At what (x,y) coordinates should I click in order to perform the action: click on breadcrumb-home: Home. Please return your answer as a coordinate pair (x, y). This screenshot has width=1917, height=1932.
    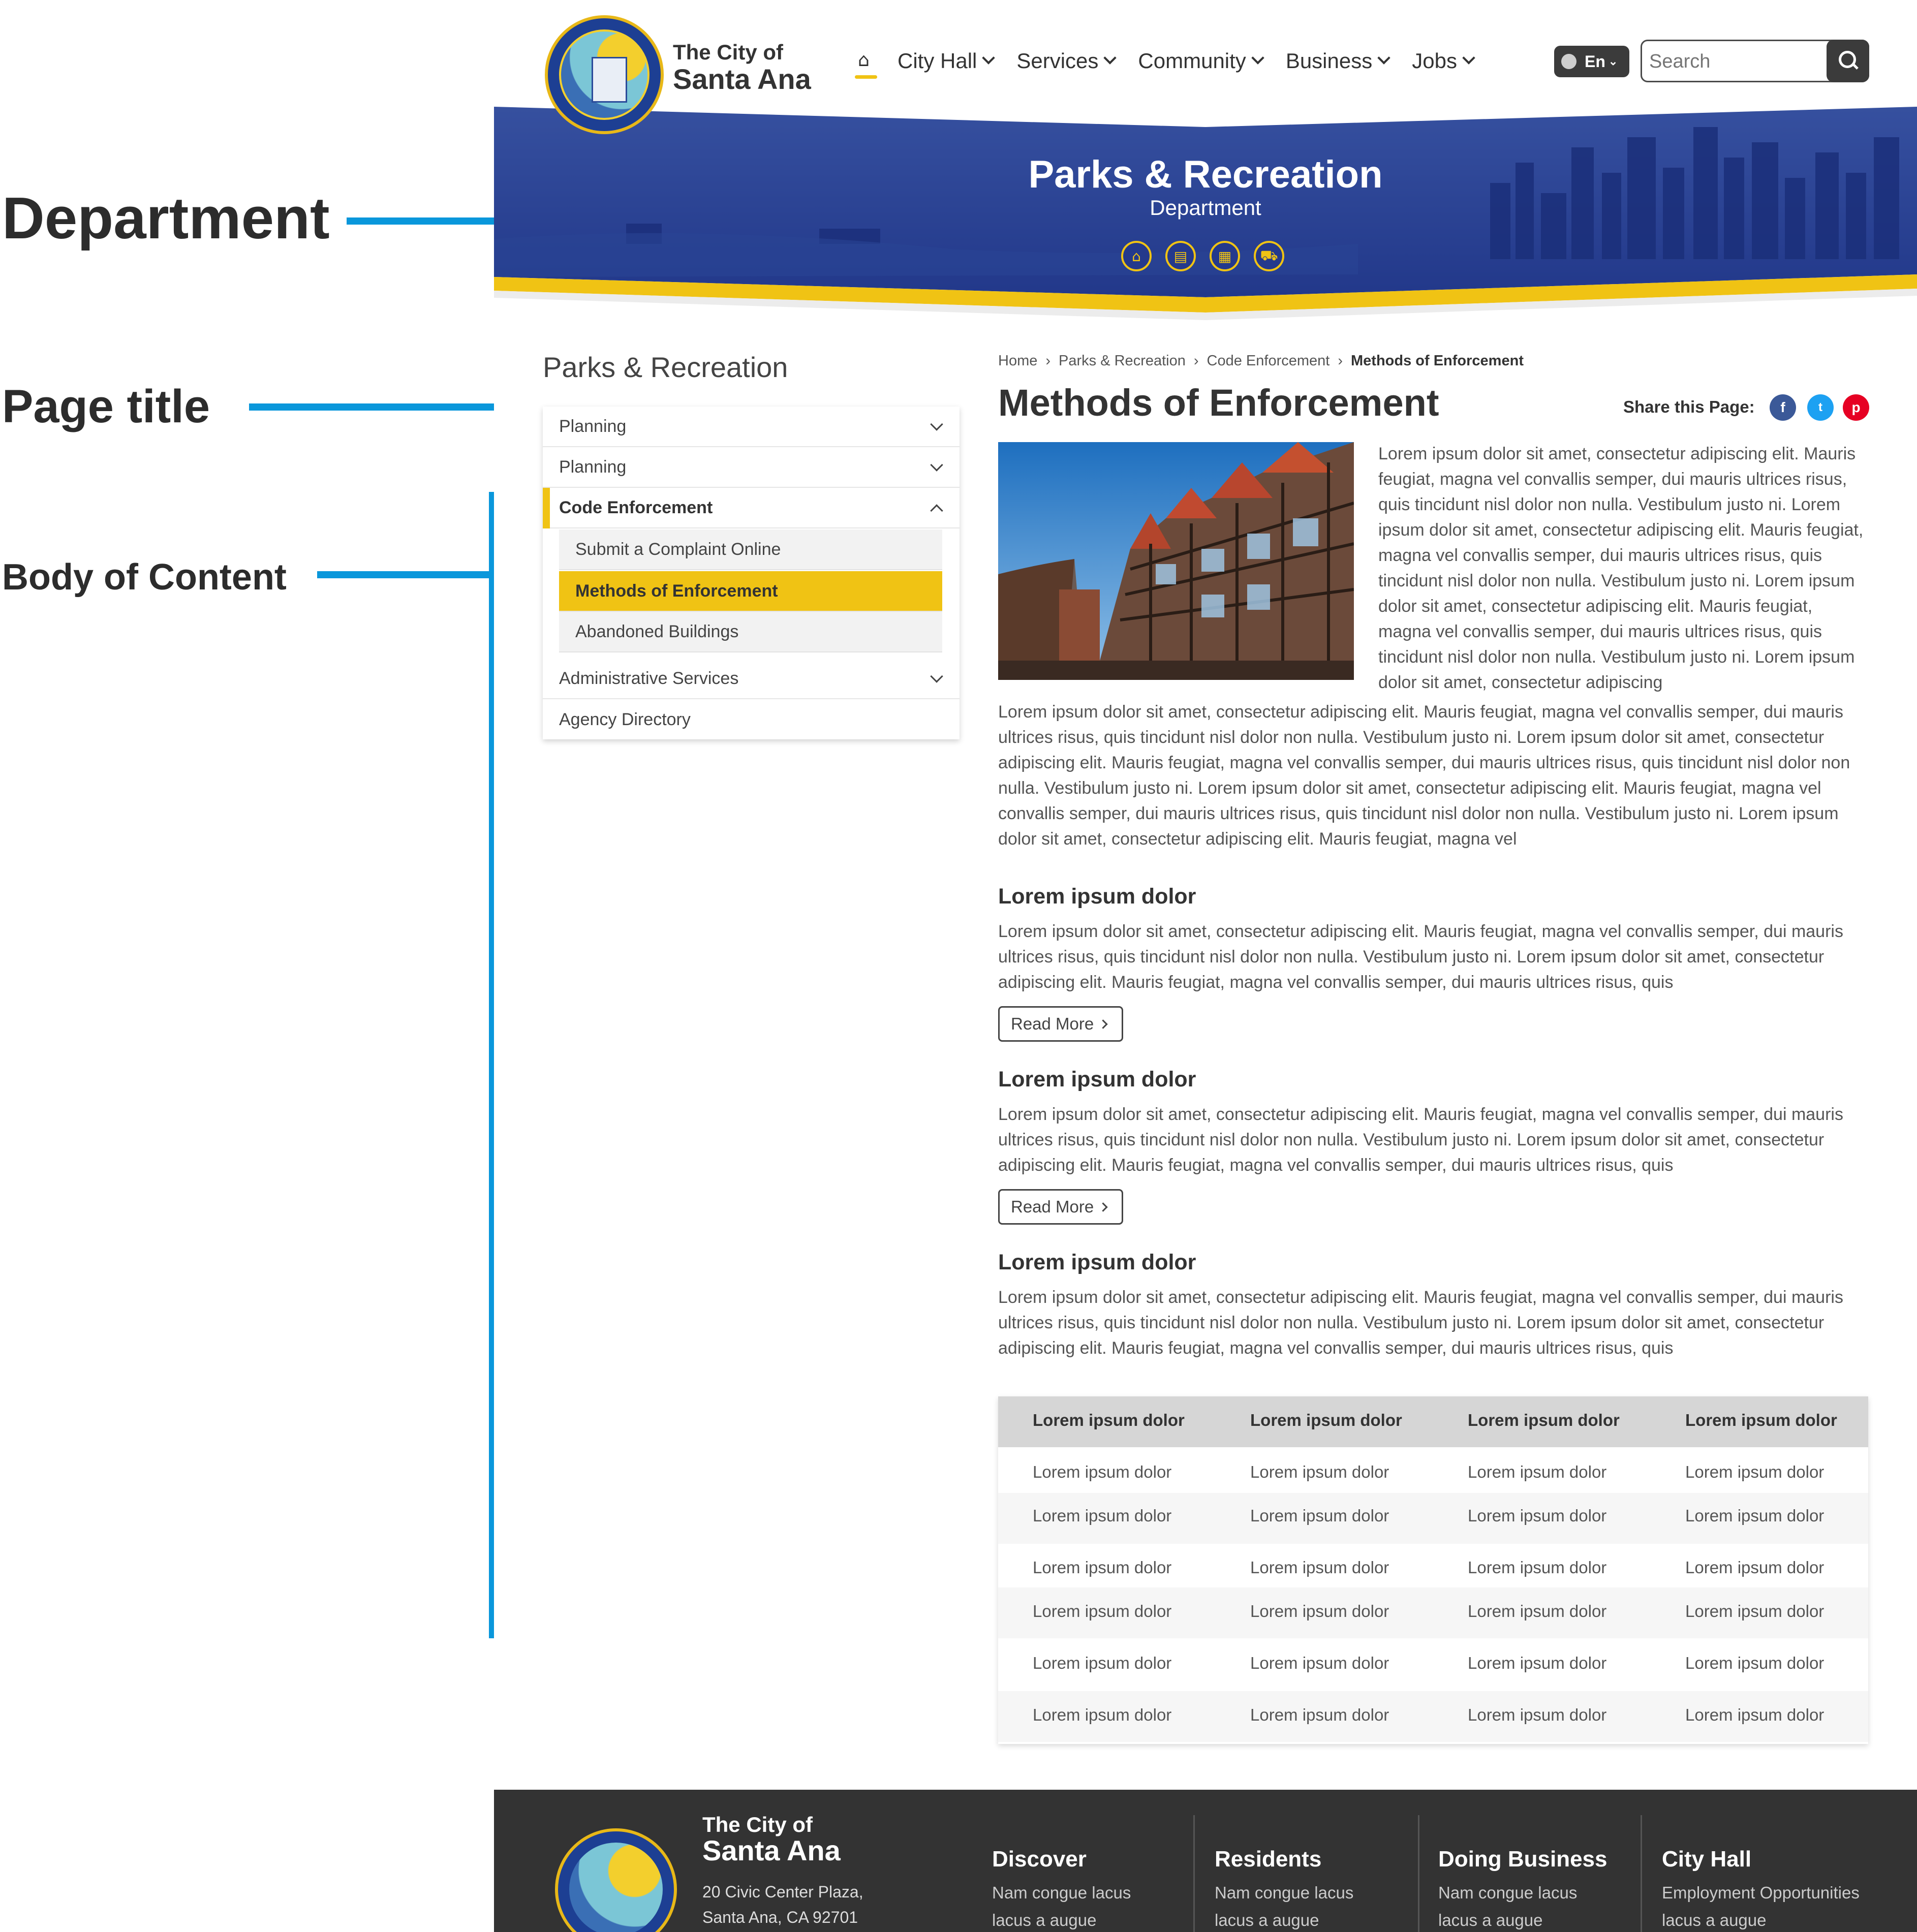
    Looking at the image, I should click on (1017, 361).